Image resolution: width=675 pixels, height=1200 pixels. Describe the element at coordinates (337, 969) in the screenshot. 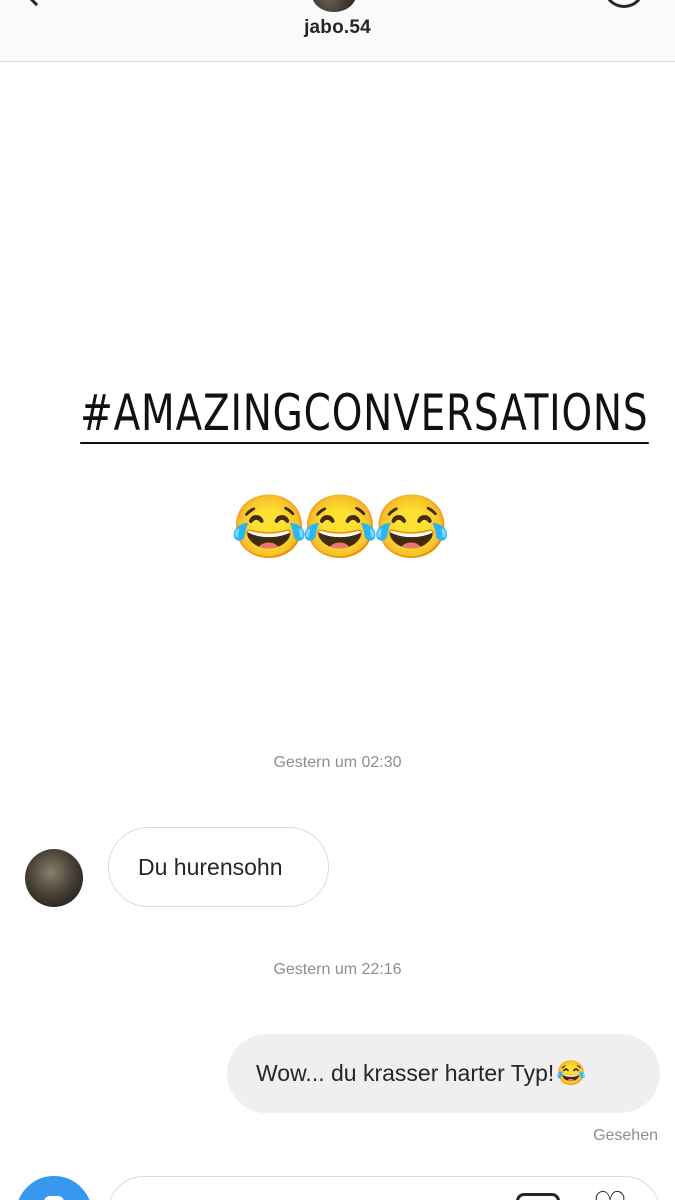

I see `message-timestamp: Gestern um 22:16` at that location.